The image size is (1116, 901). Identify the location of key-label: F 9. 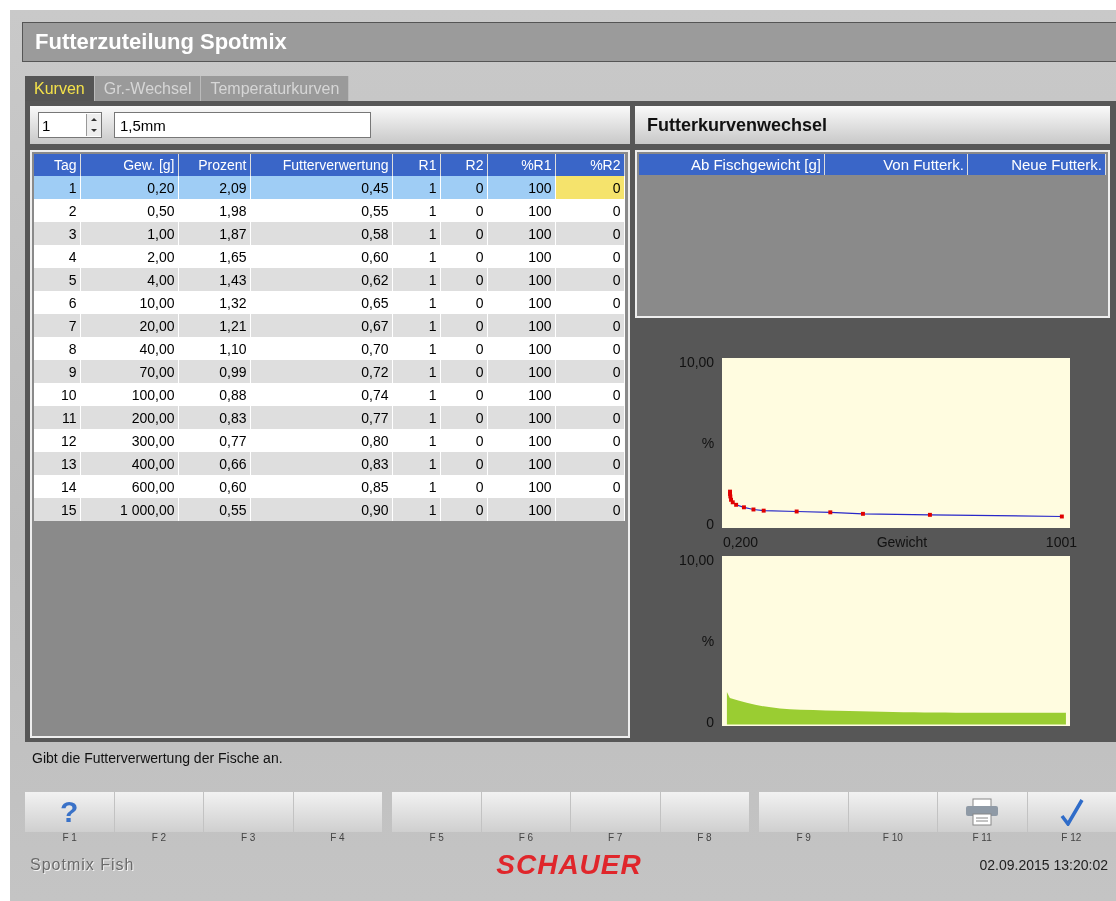
(803, 838).